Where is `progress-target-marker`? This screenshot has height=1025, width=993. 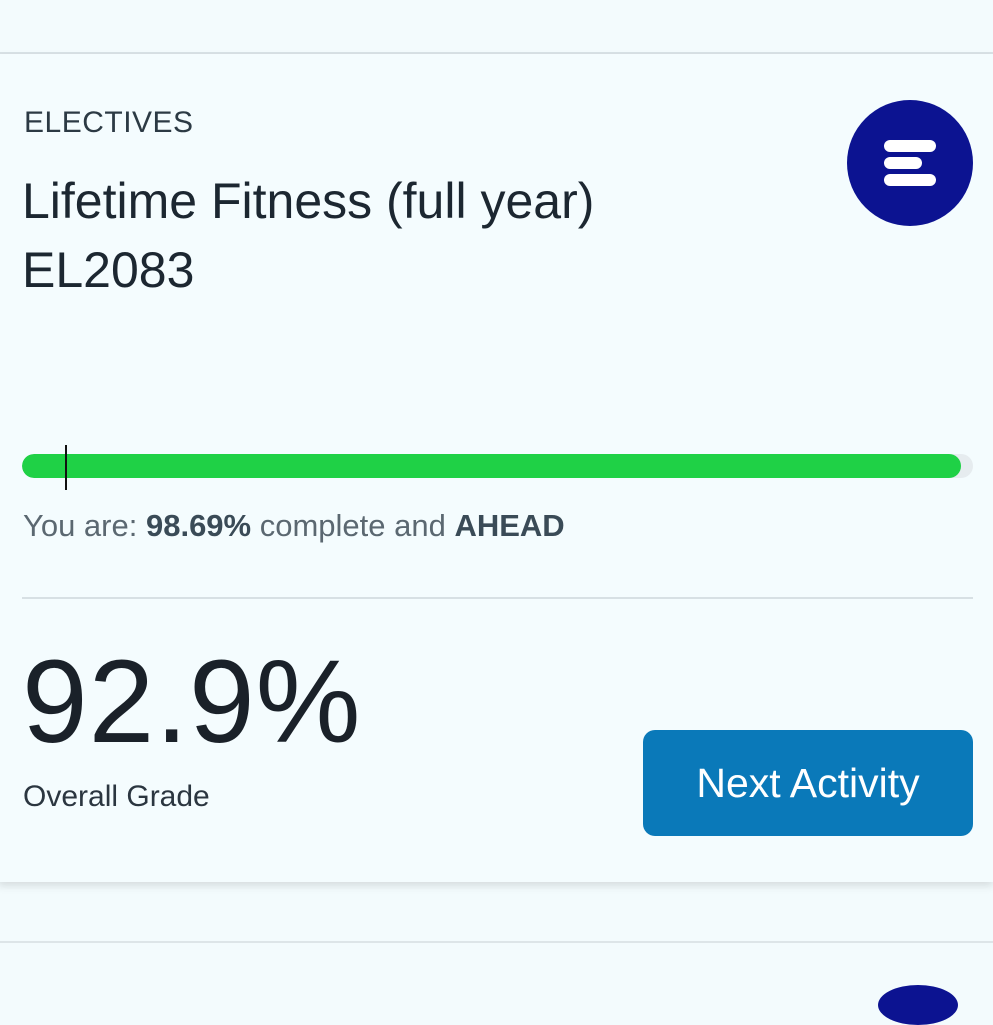
progress-target-marker is located at coordinates (65, 467).